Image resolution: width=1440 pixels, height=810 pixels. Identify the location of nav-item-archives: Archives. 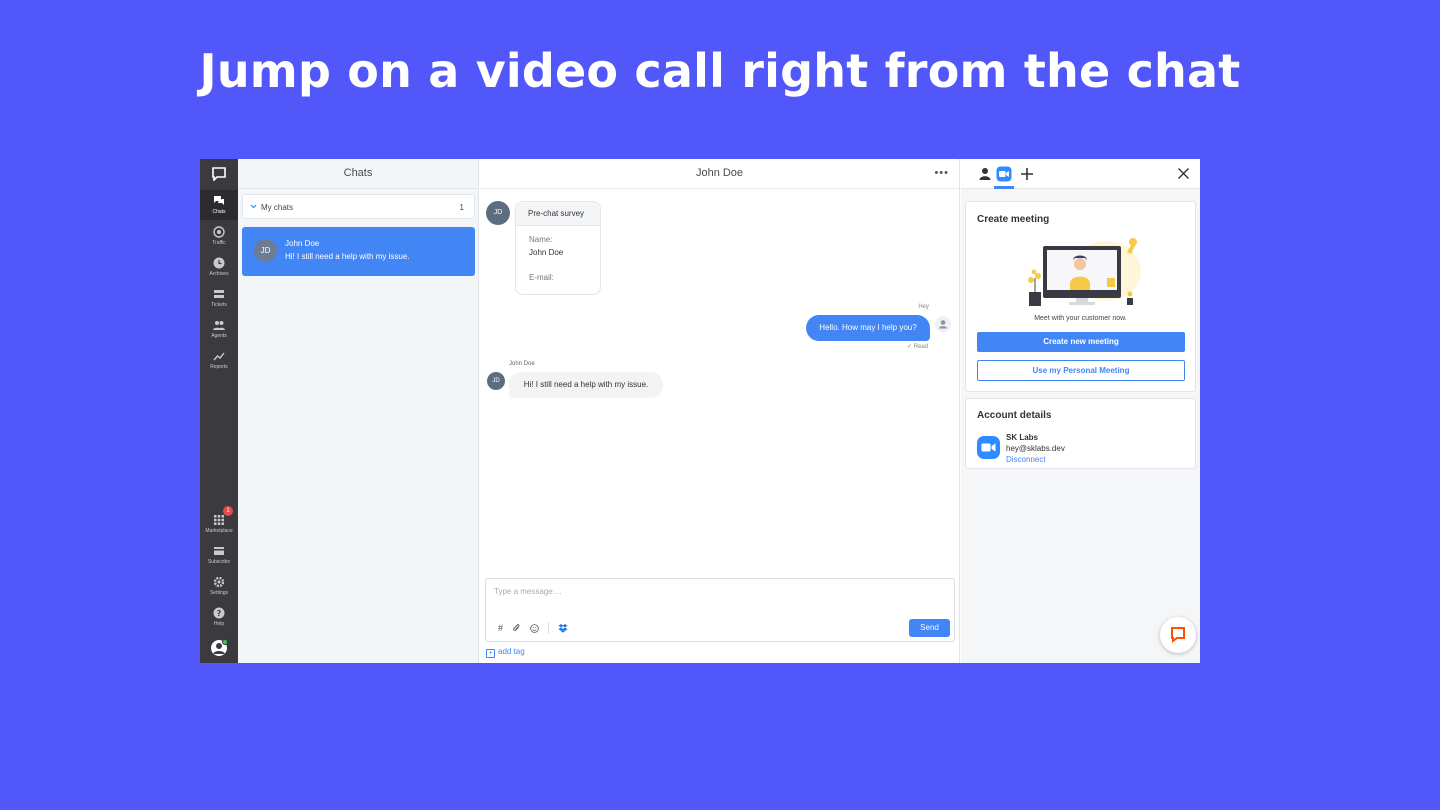
(219, 267).